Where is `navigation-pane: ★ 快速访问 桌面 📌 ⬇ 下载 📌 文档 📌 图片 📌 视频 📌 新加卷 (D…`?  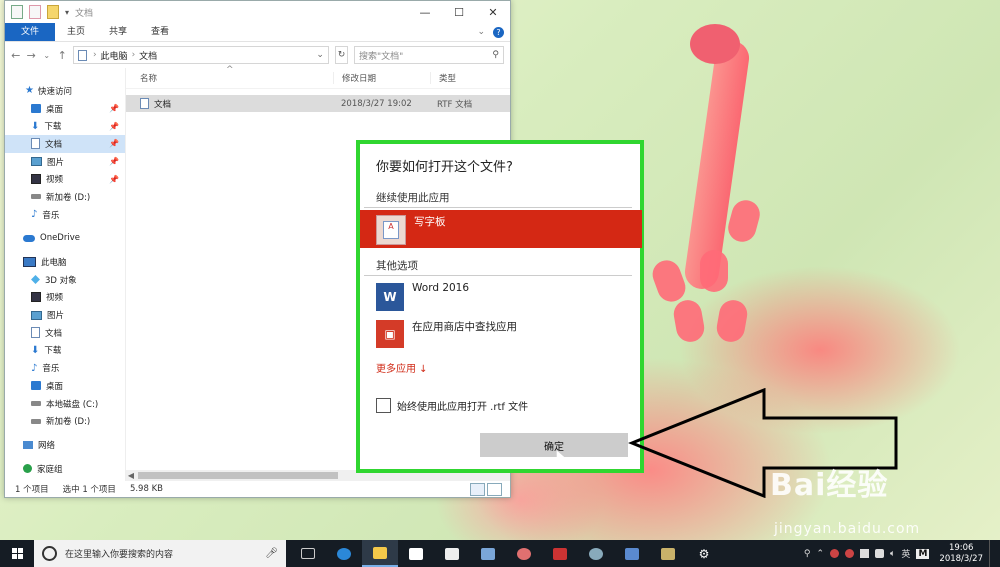 navigation-pane: ★ 快速访问 桌面 📌 ⬇ 下载 📌 文档 📌 图片 📌 视频 📌 新加卷 (D… is located at coordinates (65, 274).